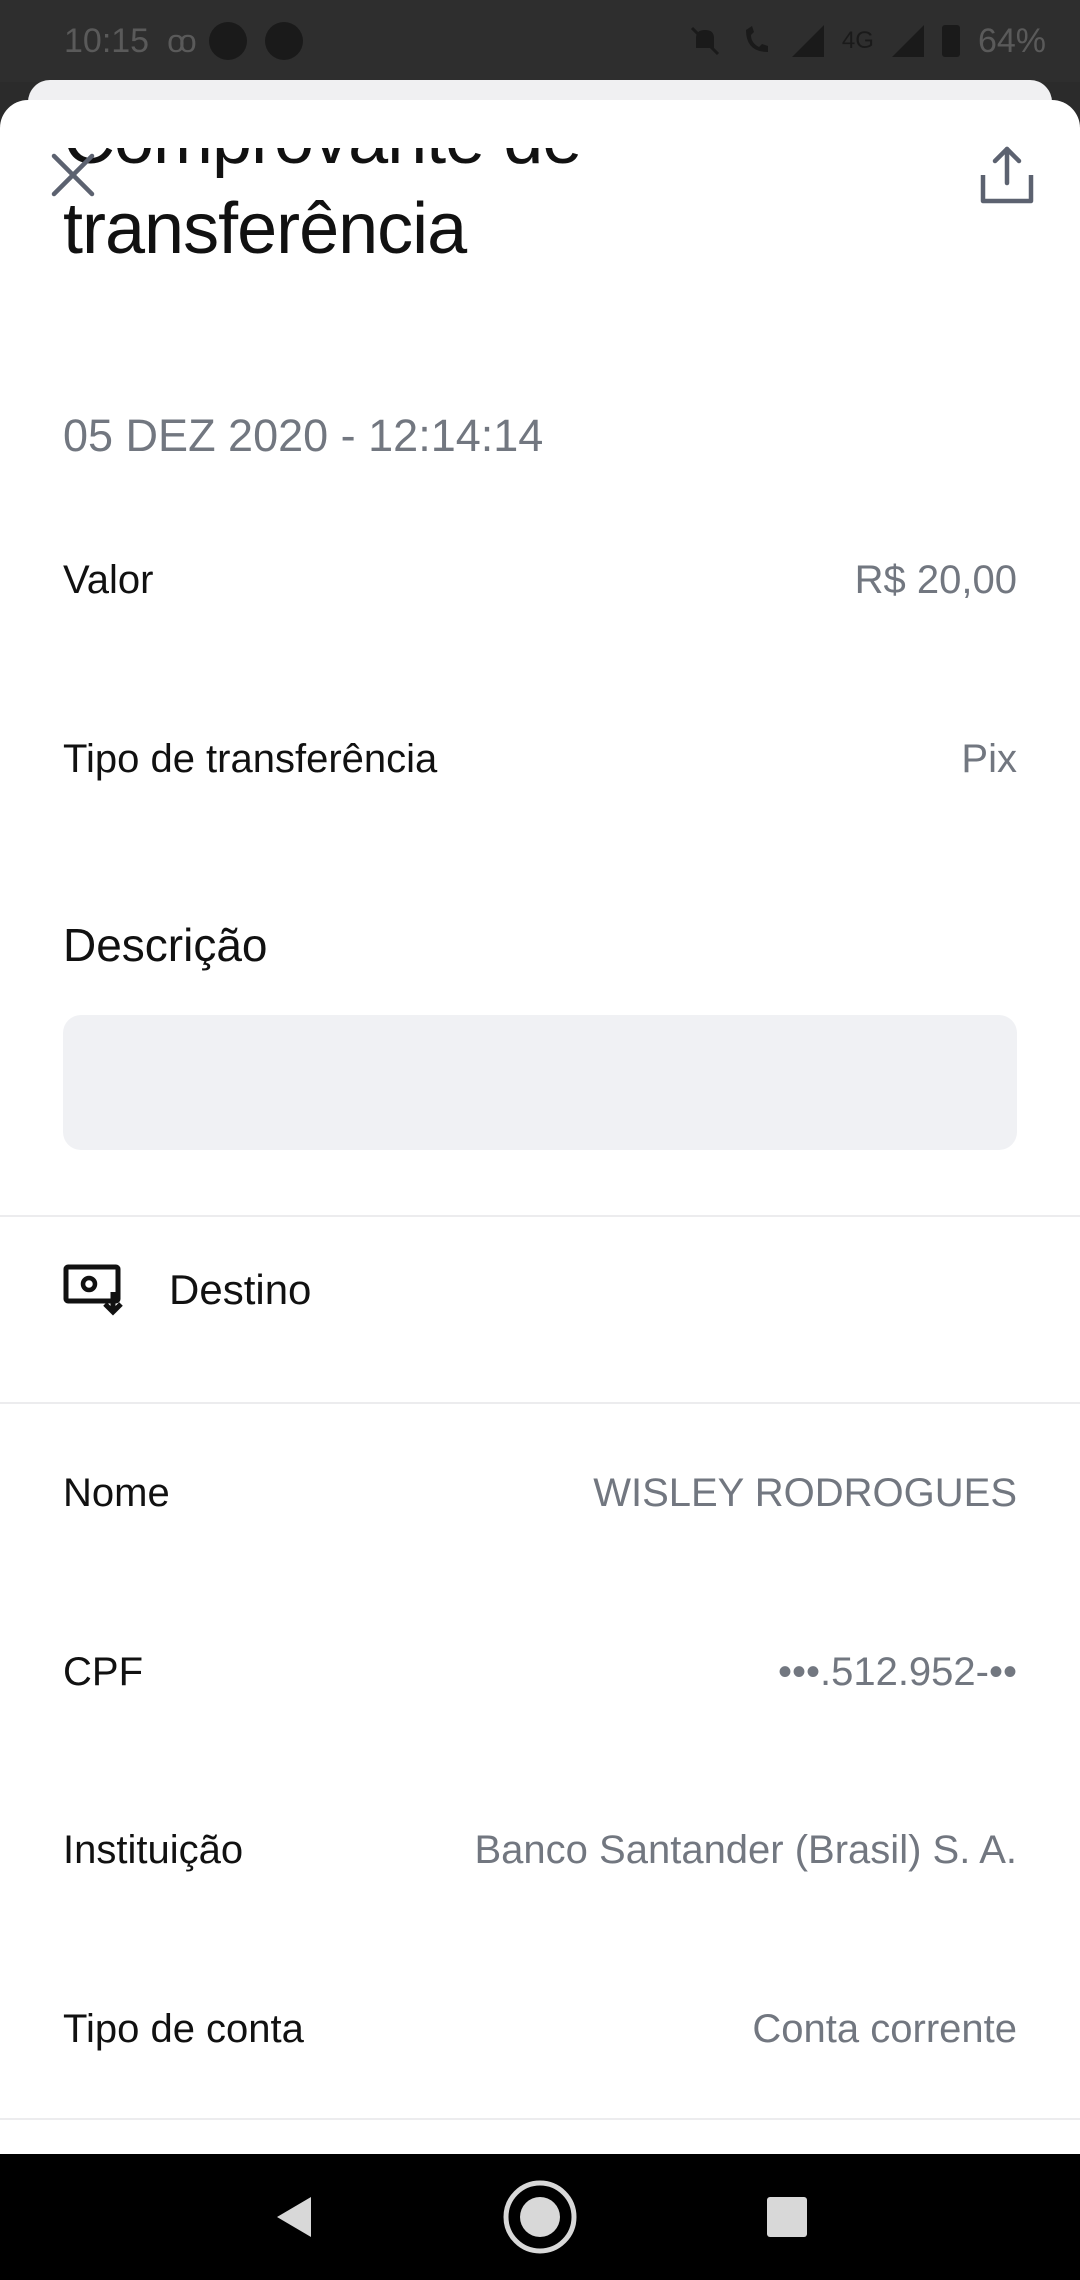 This screenshot has width=1080, height=2280. What do you see at coordinates (240, 1289) in the screenshot?
I see `destino-title: Destino` at bounding box center [240, 1289].